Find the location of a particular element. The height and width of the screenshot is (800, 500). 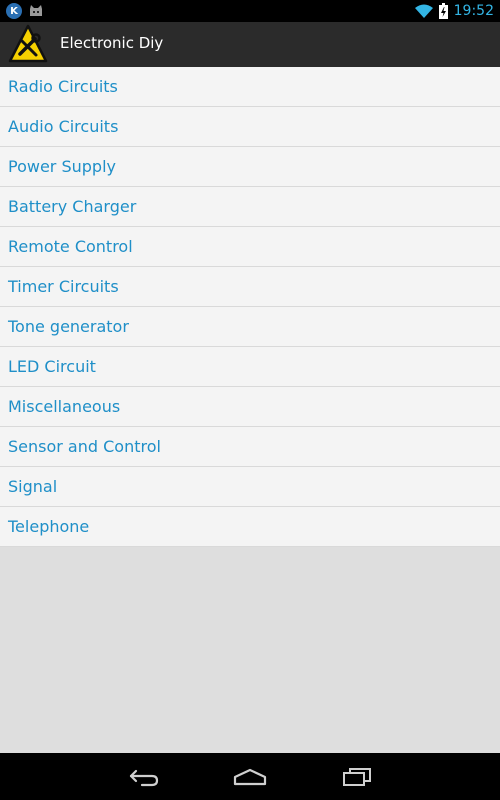

action-bar: Electronic Diy is located at coordinates (250, 44).